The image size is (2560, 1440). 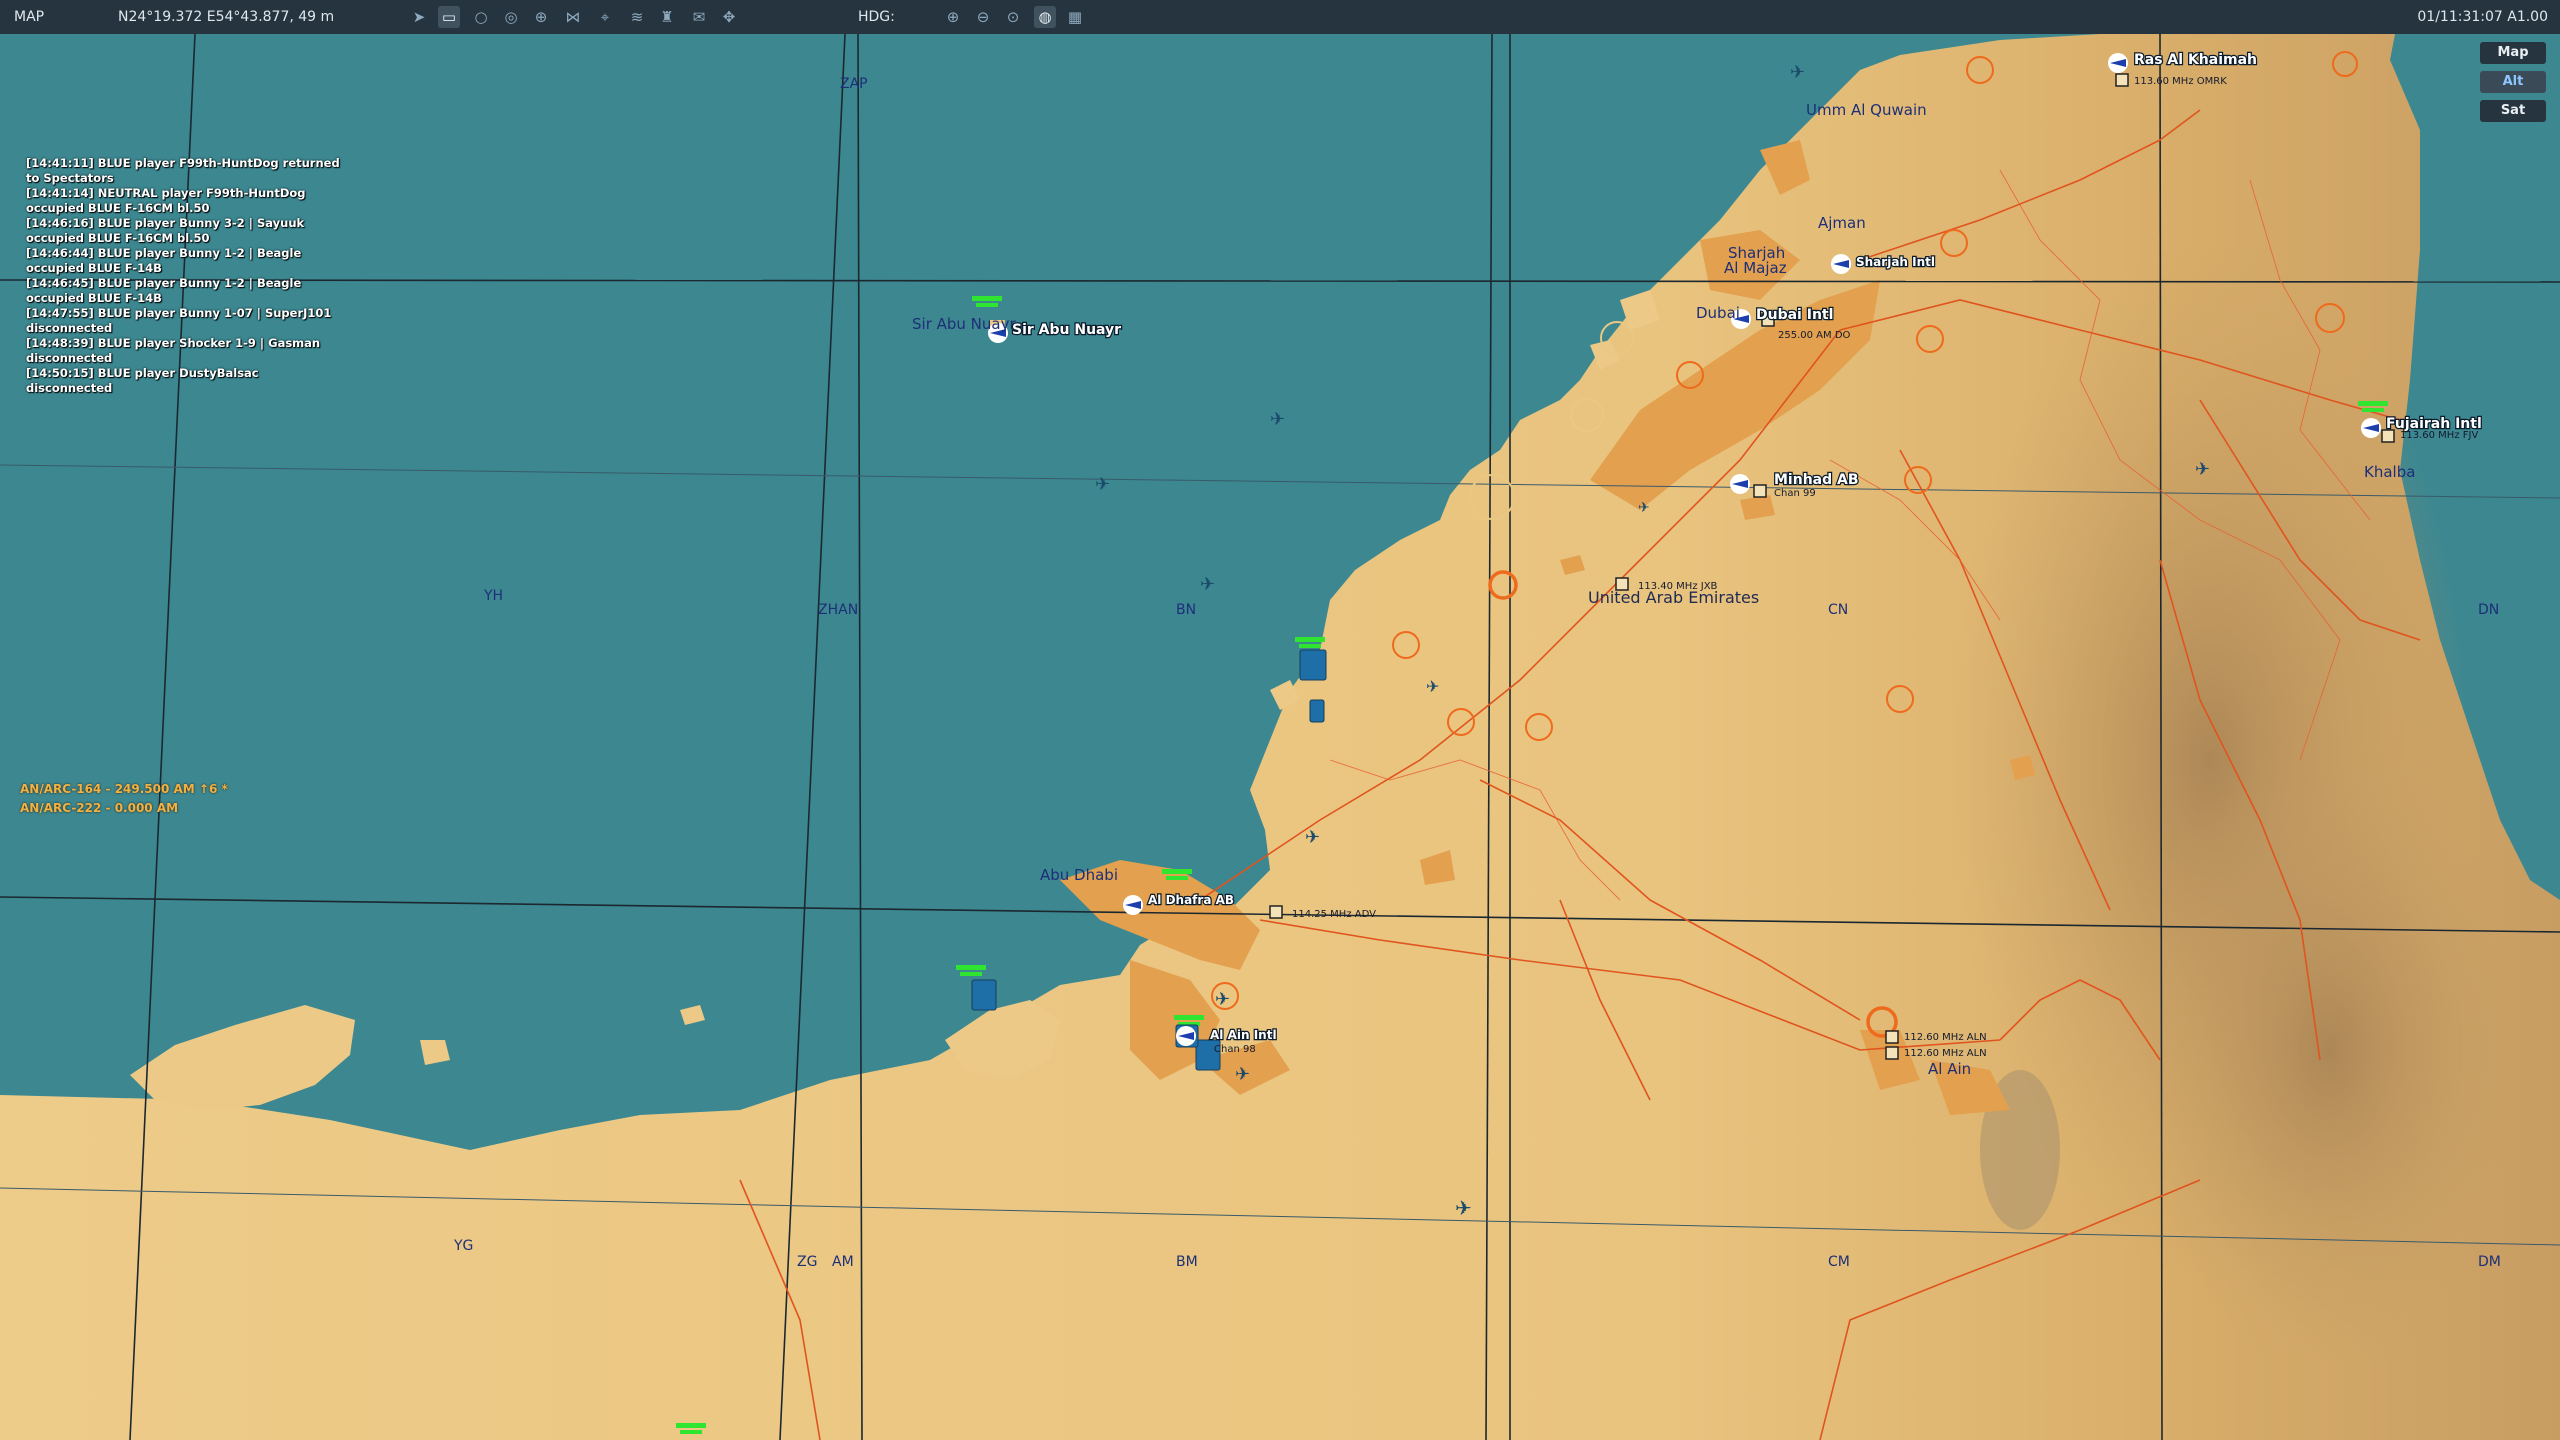 I want to click on route-icon: ⋈, so click(x=573, y=17).